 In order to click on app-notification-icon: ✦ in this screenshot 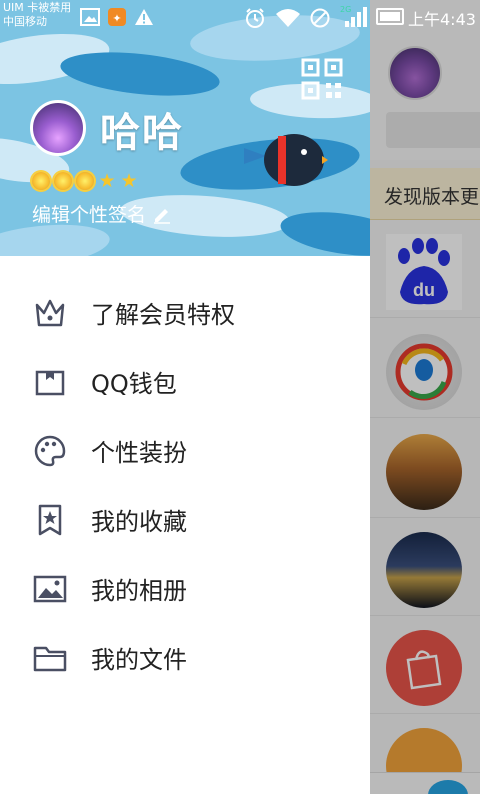, I will do `click(117, 19)`.